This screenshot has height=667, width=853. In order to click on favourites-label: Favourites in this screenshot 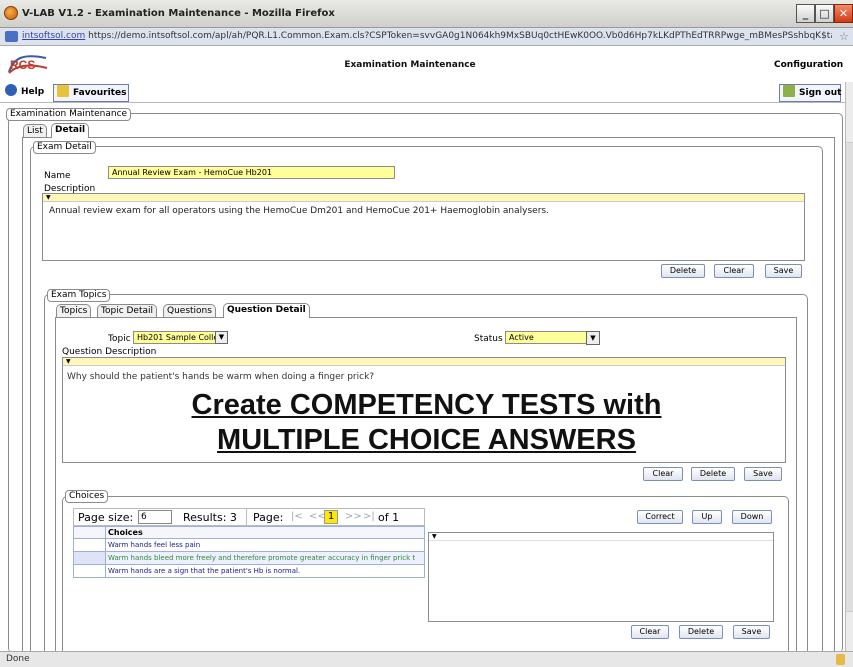, I will do `click(100, 93)`.